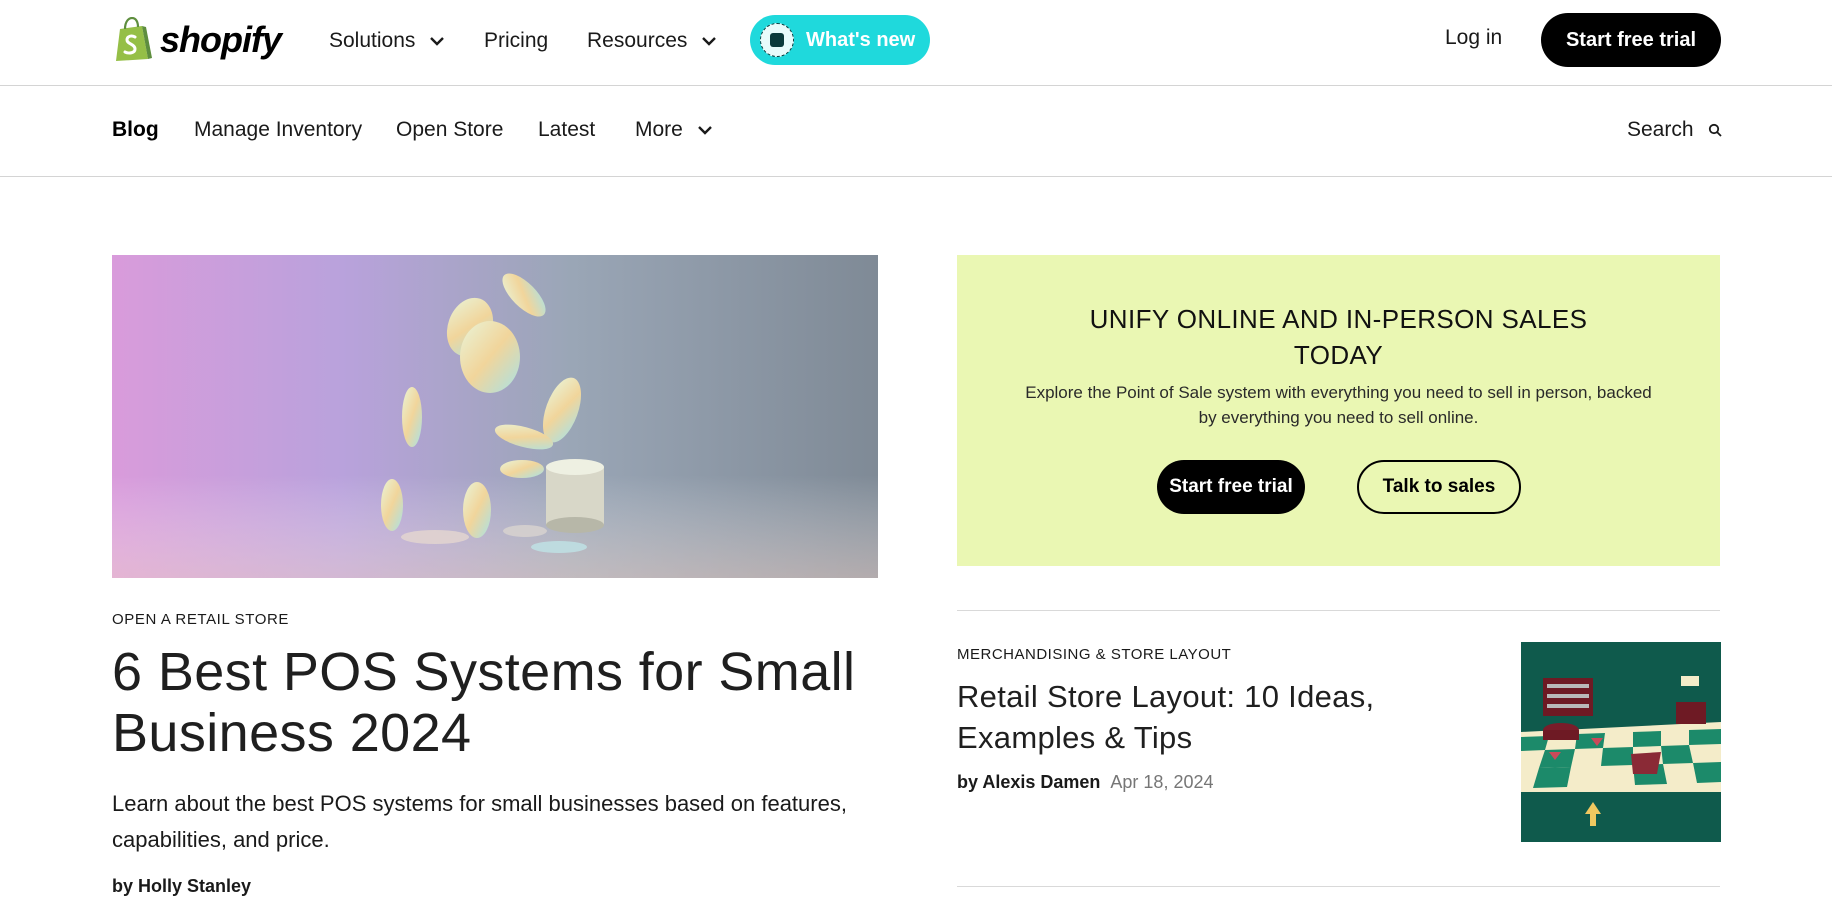 This screenshot has width=1832, height=908. I want to click on blog-nav-more-label: More, so click(659, 129).